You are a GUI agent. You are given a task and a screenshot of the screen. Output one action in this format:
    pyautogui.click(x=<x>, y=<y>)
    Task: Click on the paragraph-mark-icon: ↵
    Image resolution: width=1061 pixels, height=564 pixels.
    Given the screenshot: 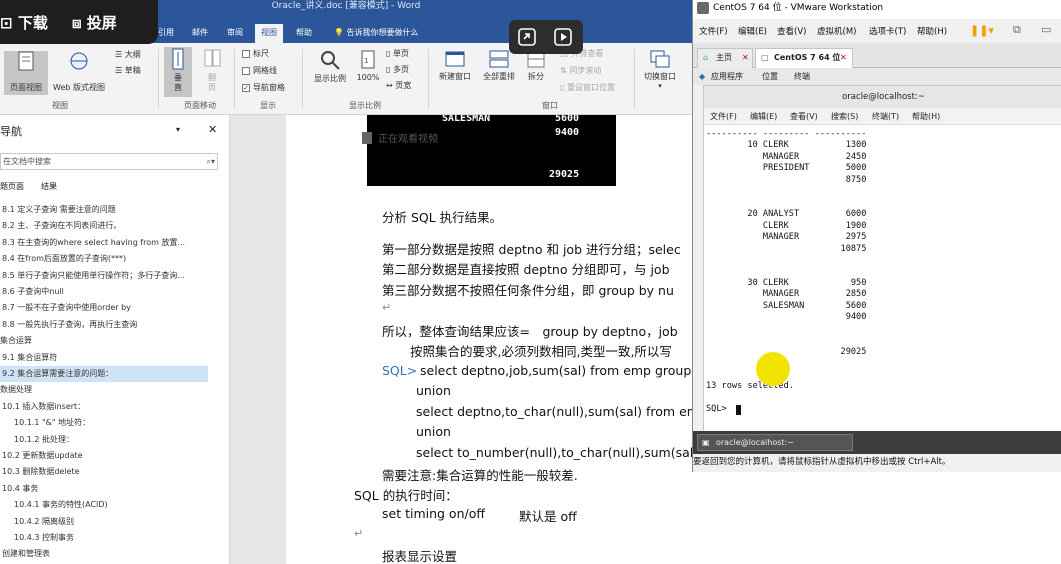 What is the action you would take?
    pyautogui.click(x=387, y=307)
    